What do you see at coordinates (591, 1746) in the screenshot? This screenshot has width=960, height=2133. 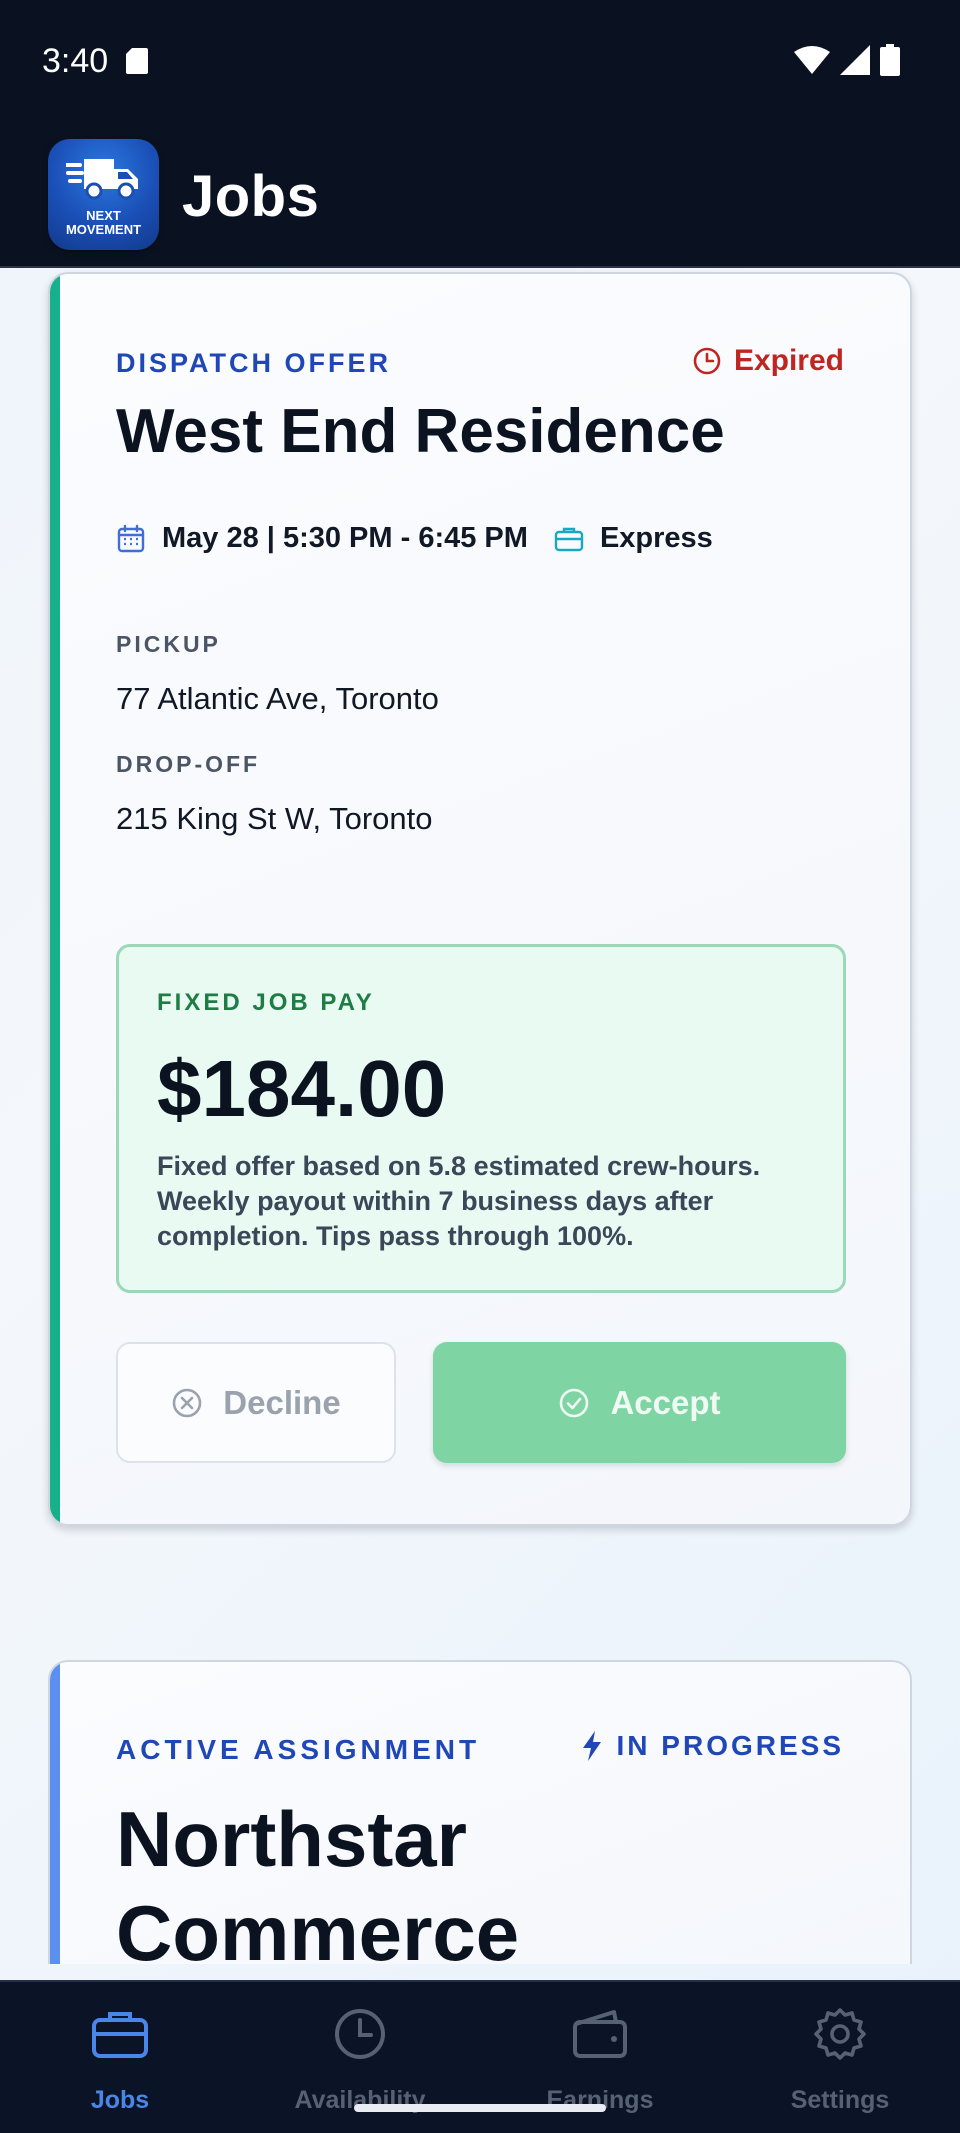 I see `lightning-icon` at bounding box center [591, 1746].